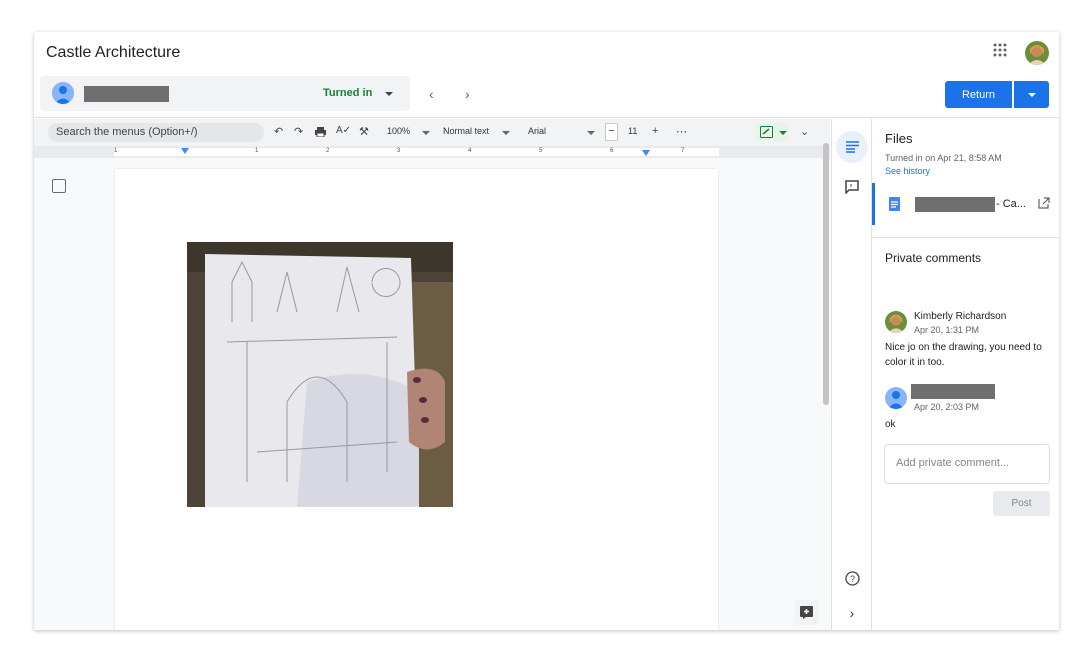  What do you see at coordinates (431, 94) in the screenshot?
I see `previous-student-button: ‹` at bounding box center [431, 94].